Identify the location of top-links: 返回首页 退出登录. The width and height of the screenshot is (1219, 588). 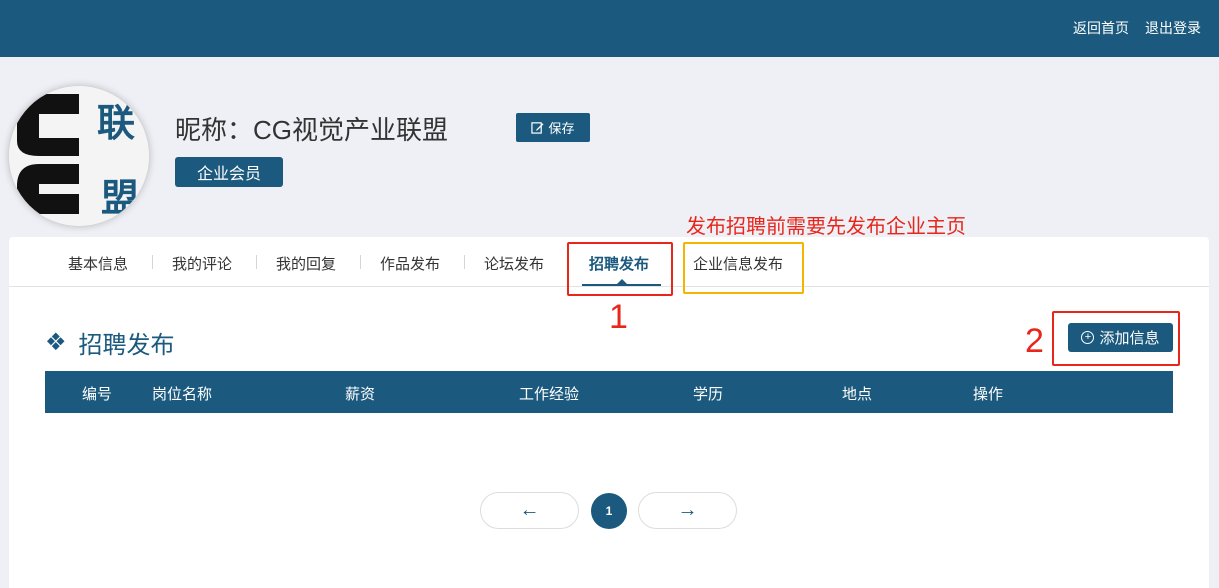
(1137, 28).